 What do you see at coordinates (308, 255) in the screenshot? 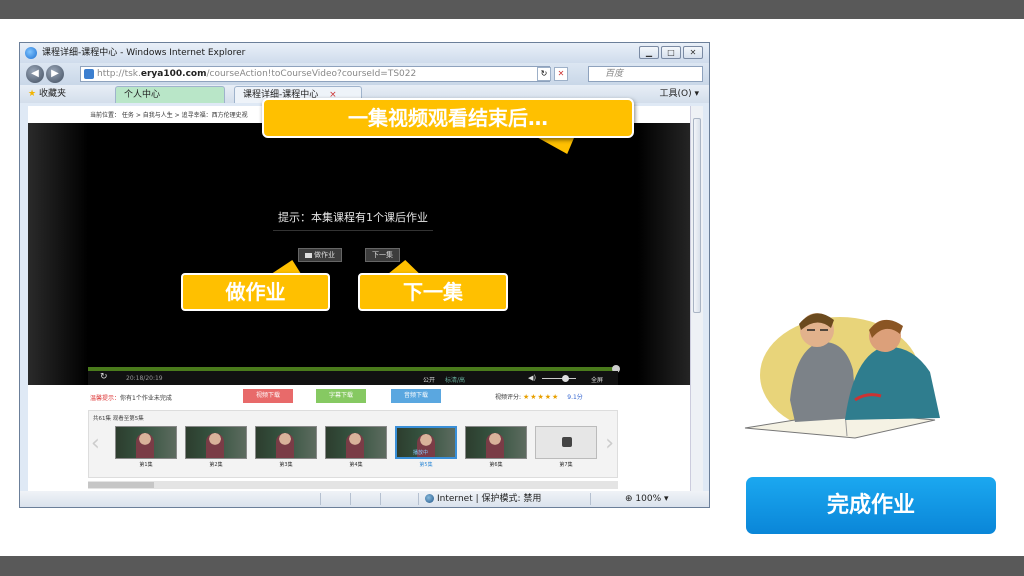
I see `homework-icon` at bounding box center [308, 255].